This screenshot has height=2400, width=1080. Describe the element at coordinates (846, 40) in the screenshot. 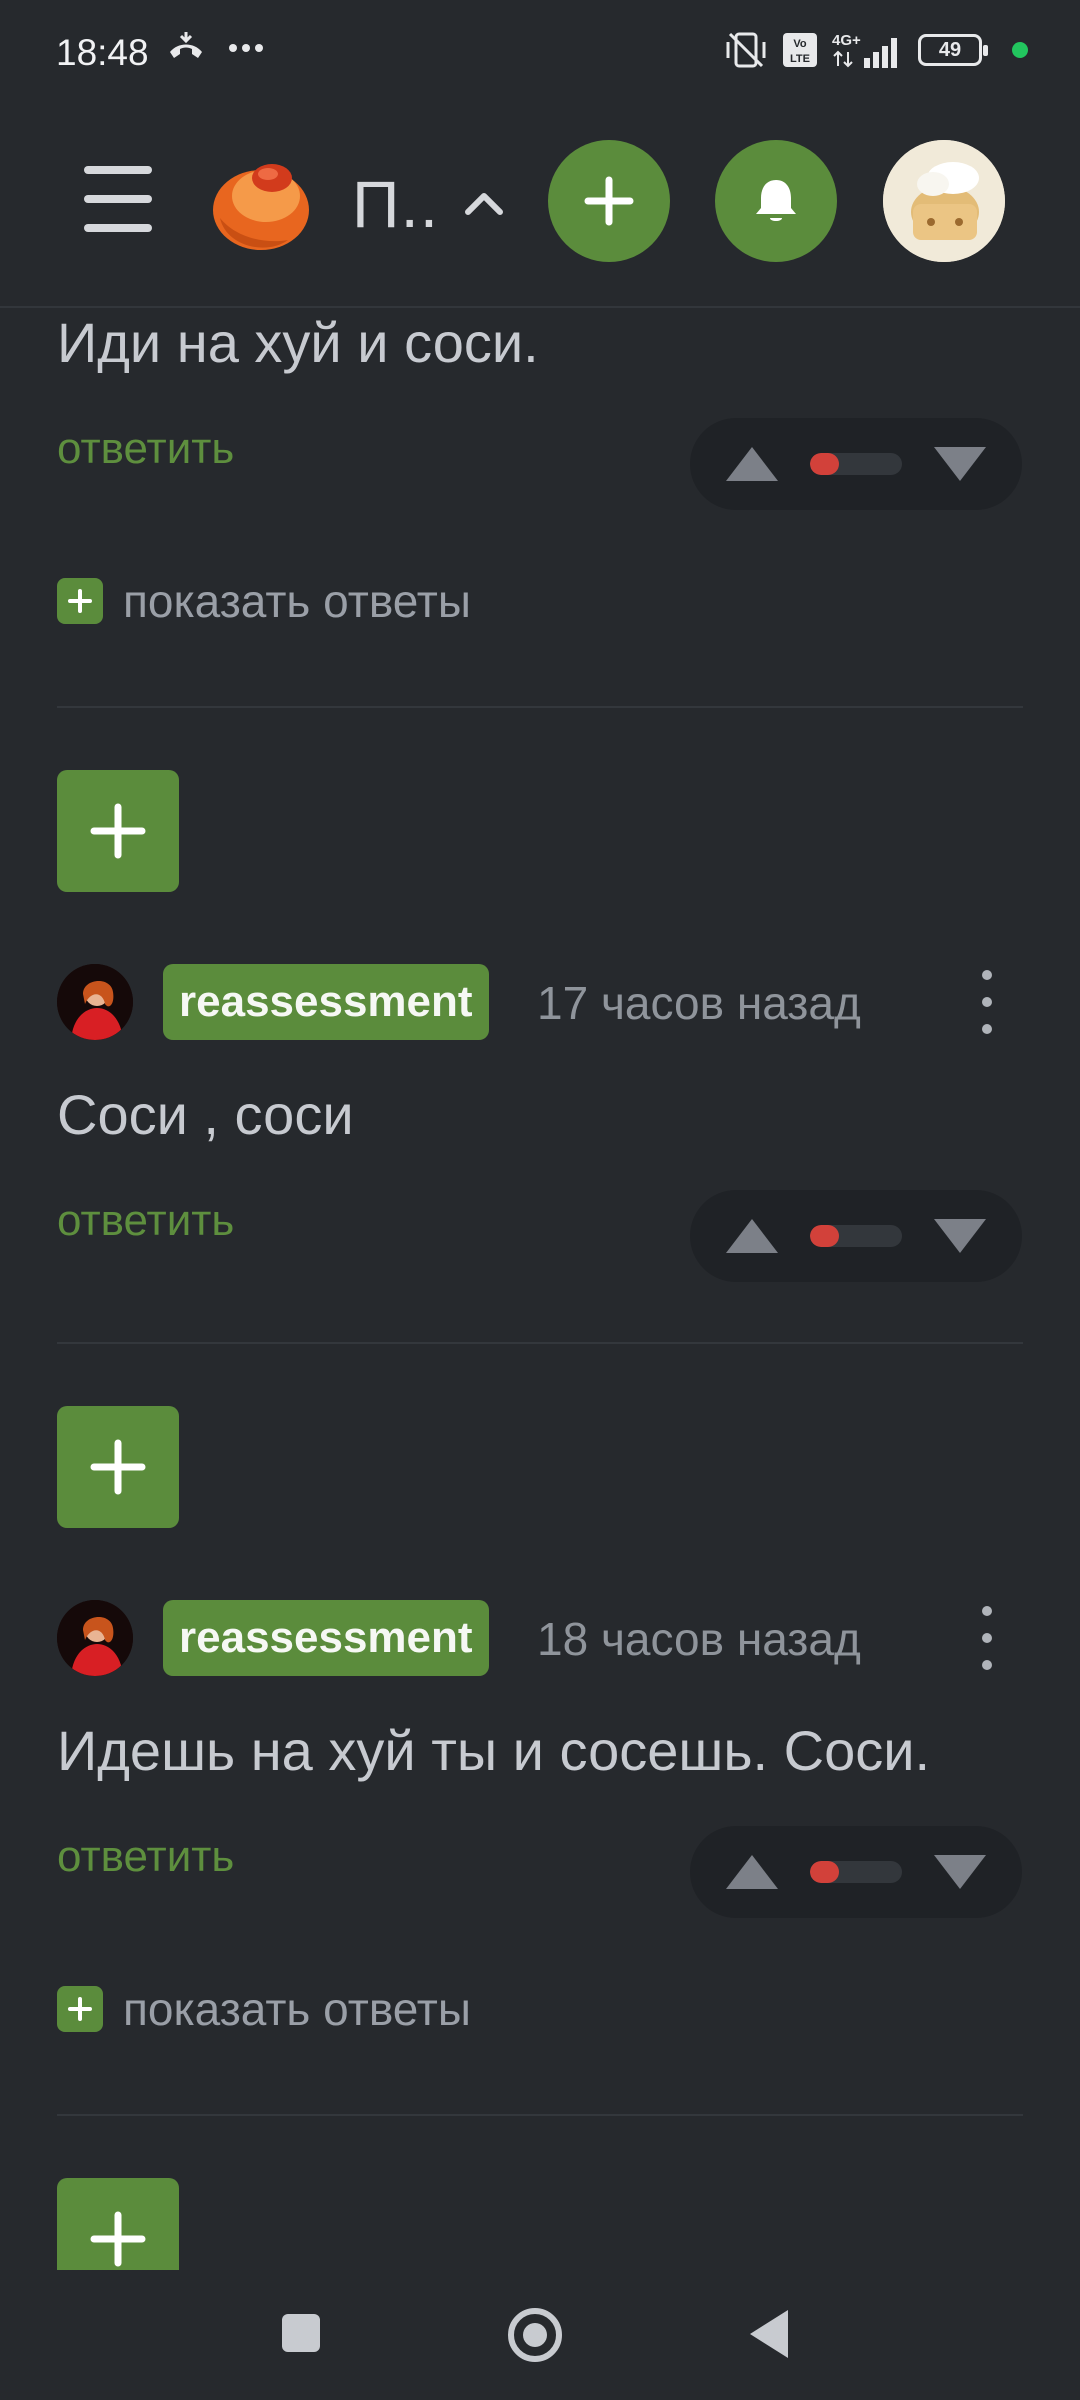

I see `network-type-label: 4G+` at that location.